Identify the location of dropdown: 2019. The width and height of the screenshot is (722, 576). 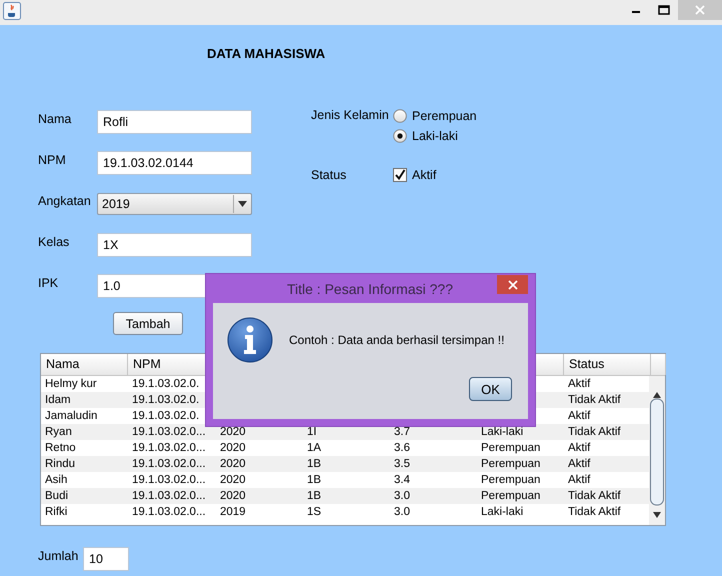
(174, 204).